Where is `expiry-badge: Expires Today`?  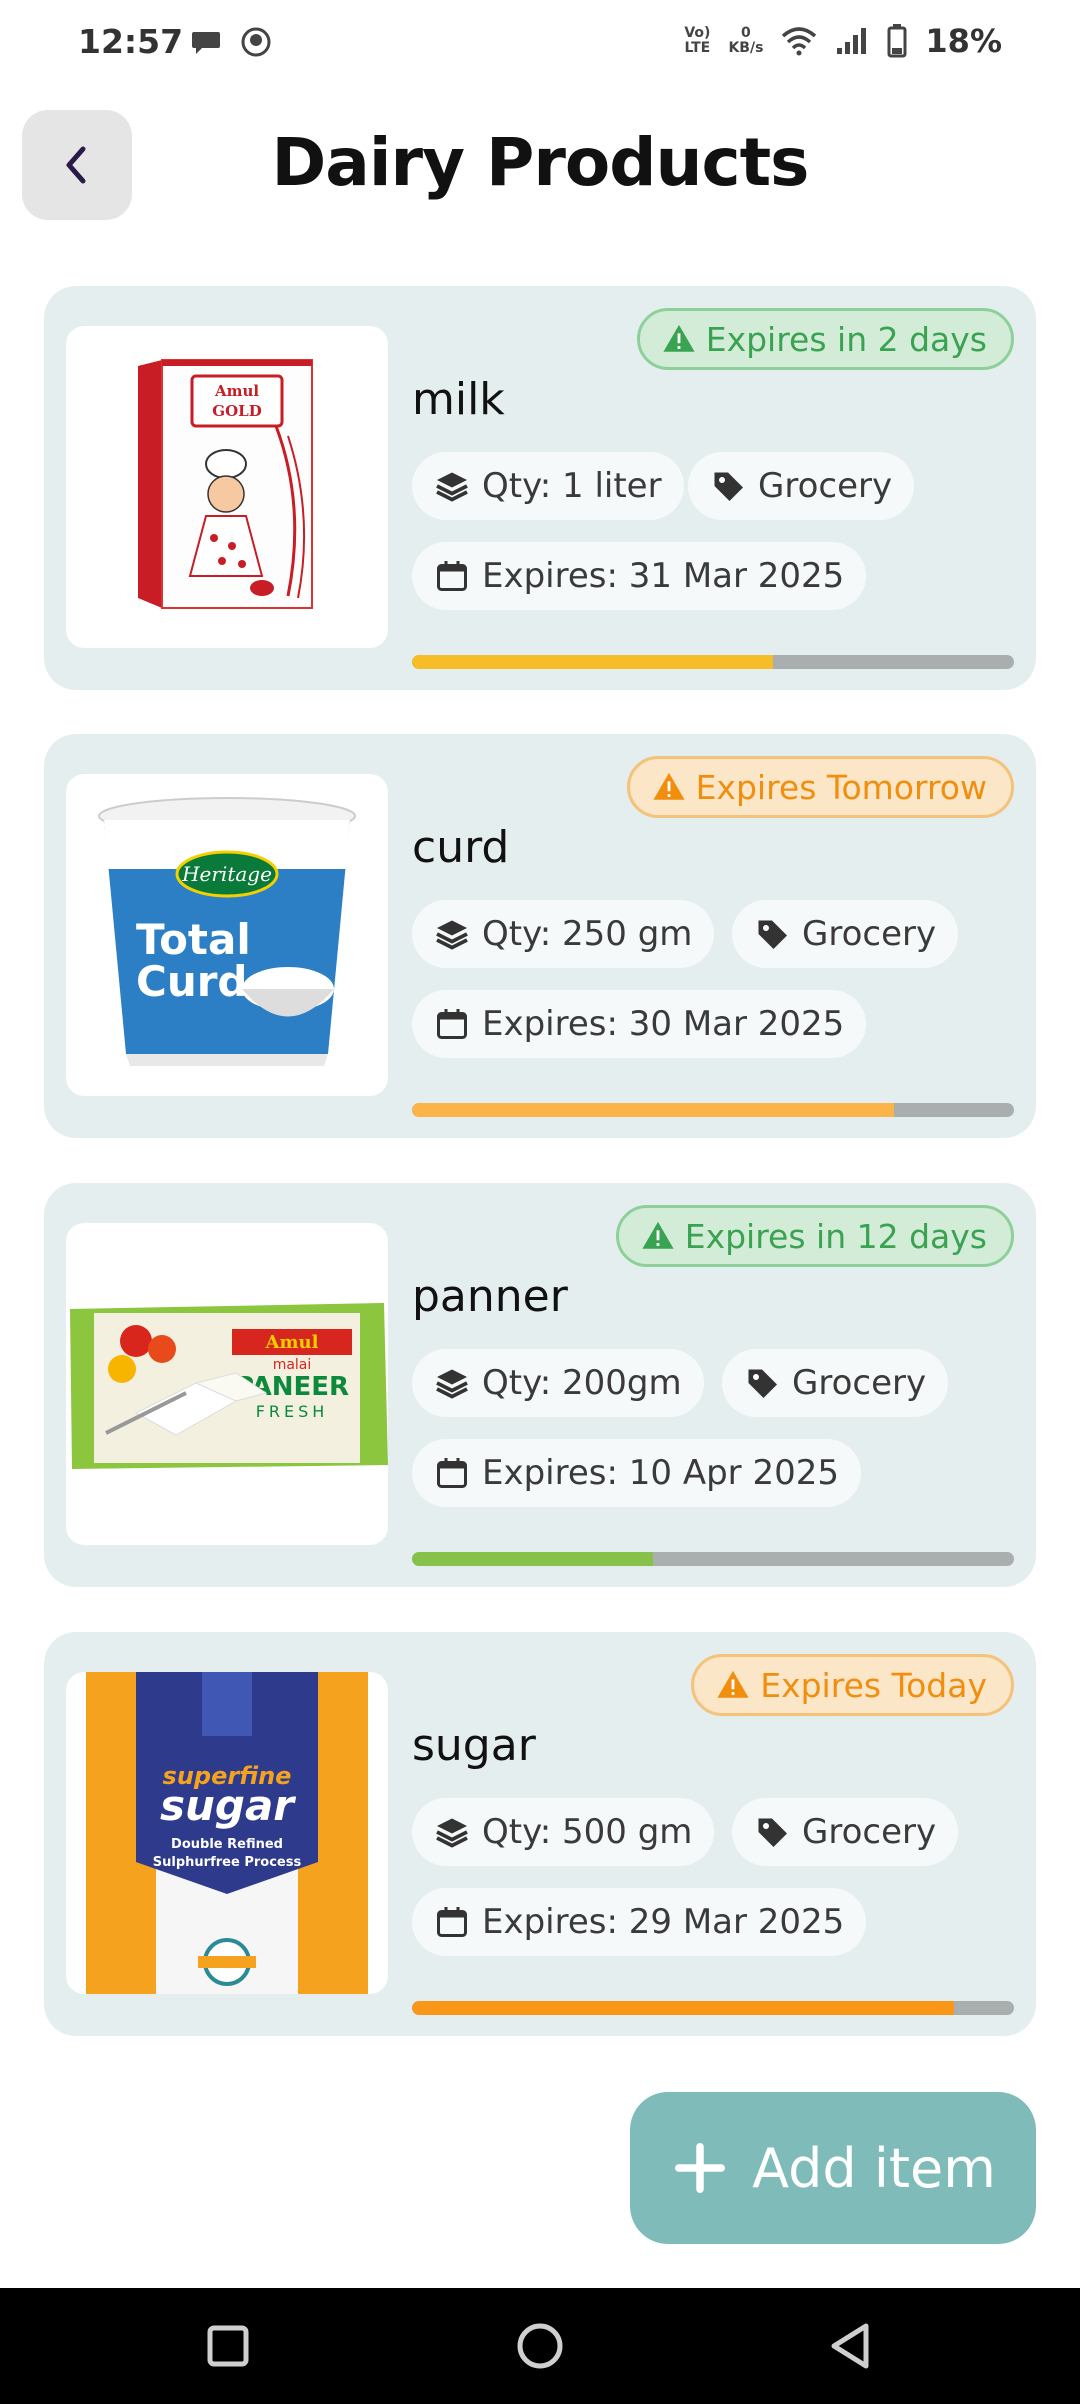
expiry-badge: Expires Today is located at coordinates (852, 1685).